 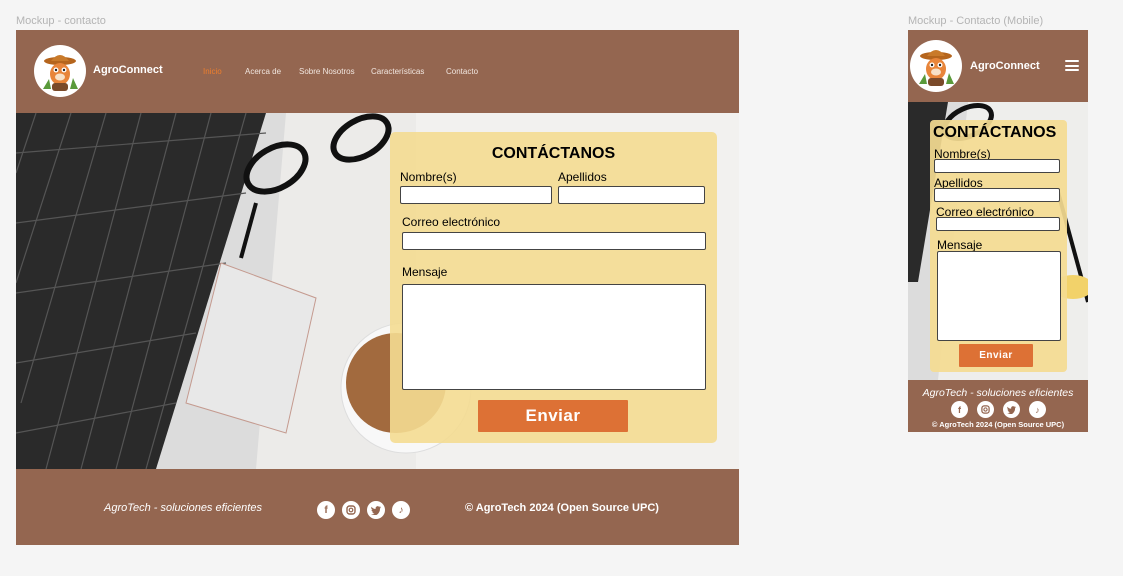 What do you see at coordinates (428, 177) in the screenshot?
I see `first-name-label: Nombre(s)` at bounding box center [428, 177].